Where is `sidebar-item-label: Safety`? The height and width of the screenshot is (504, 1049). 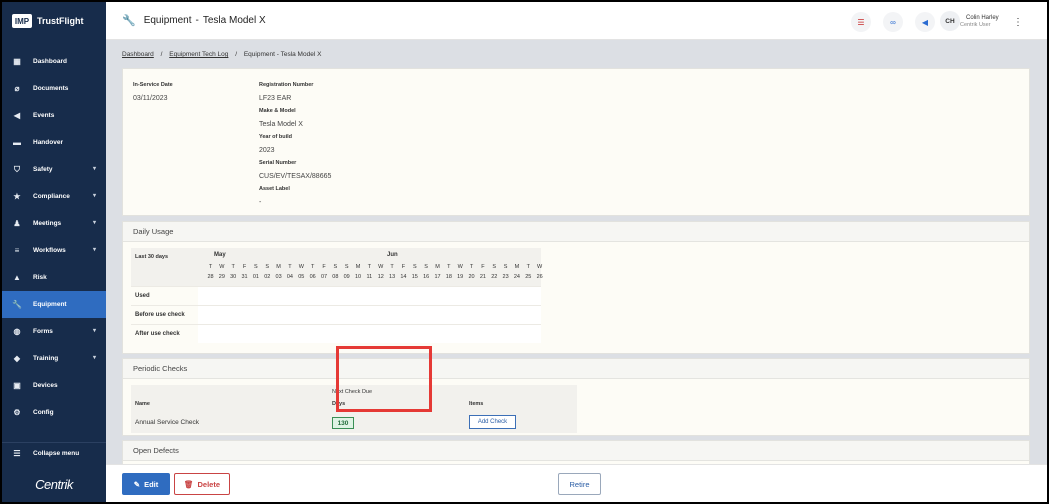 sidebar-item-label: Safety is located at coordinates (43, 169).